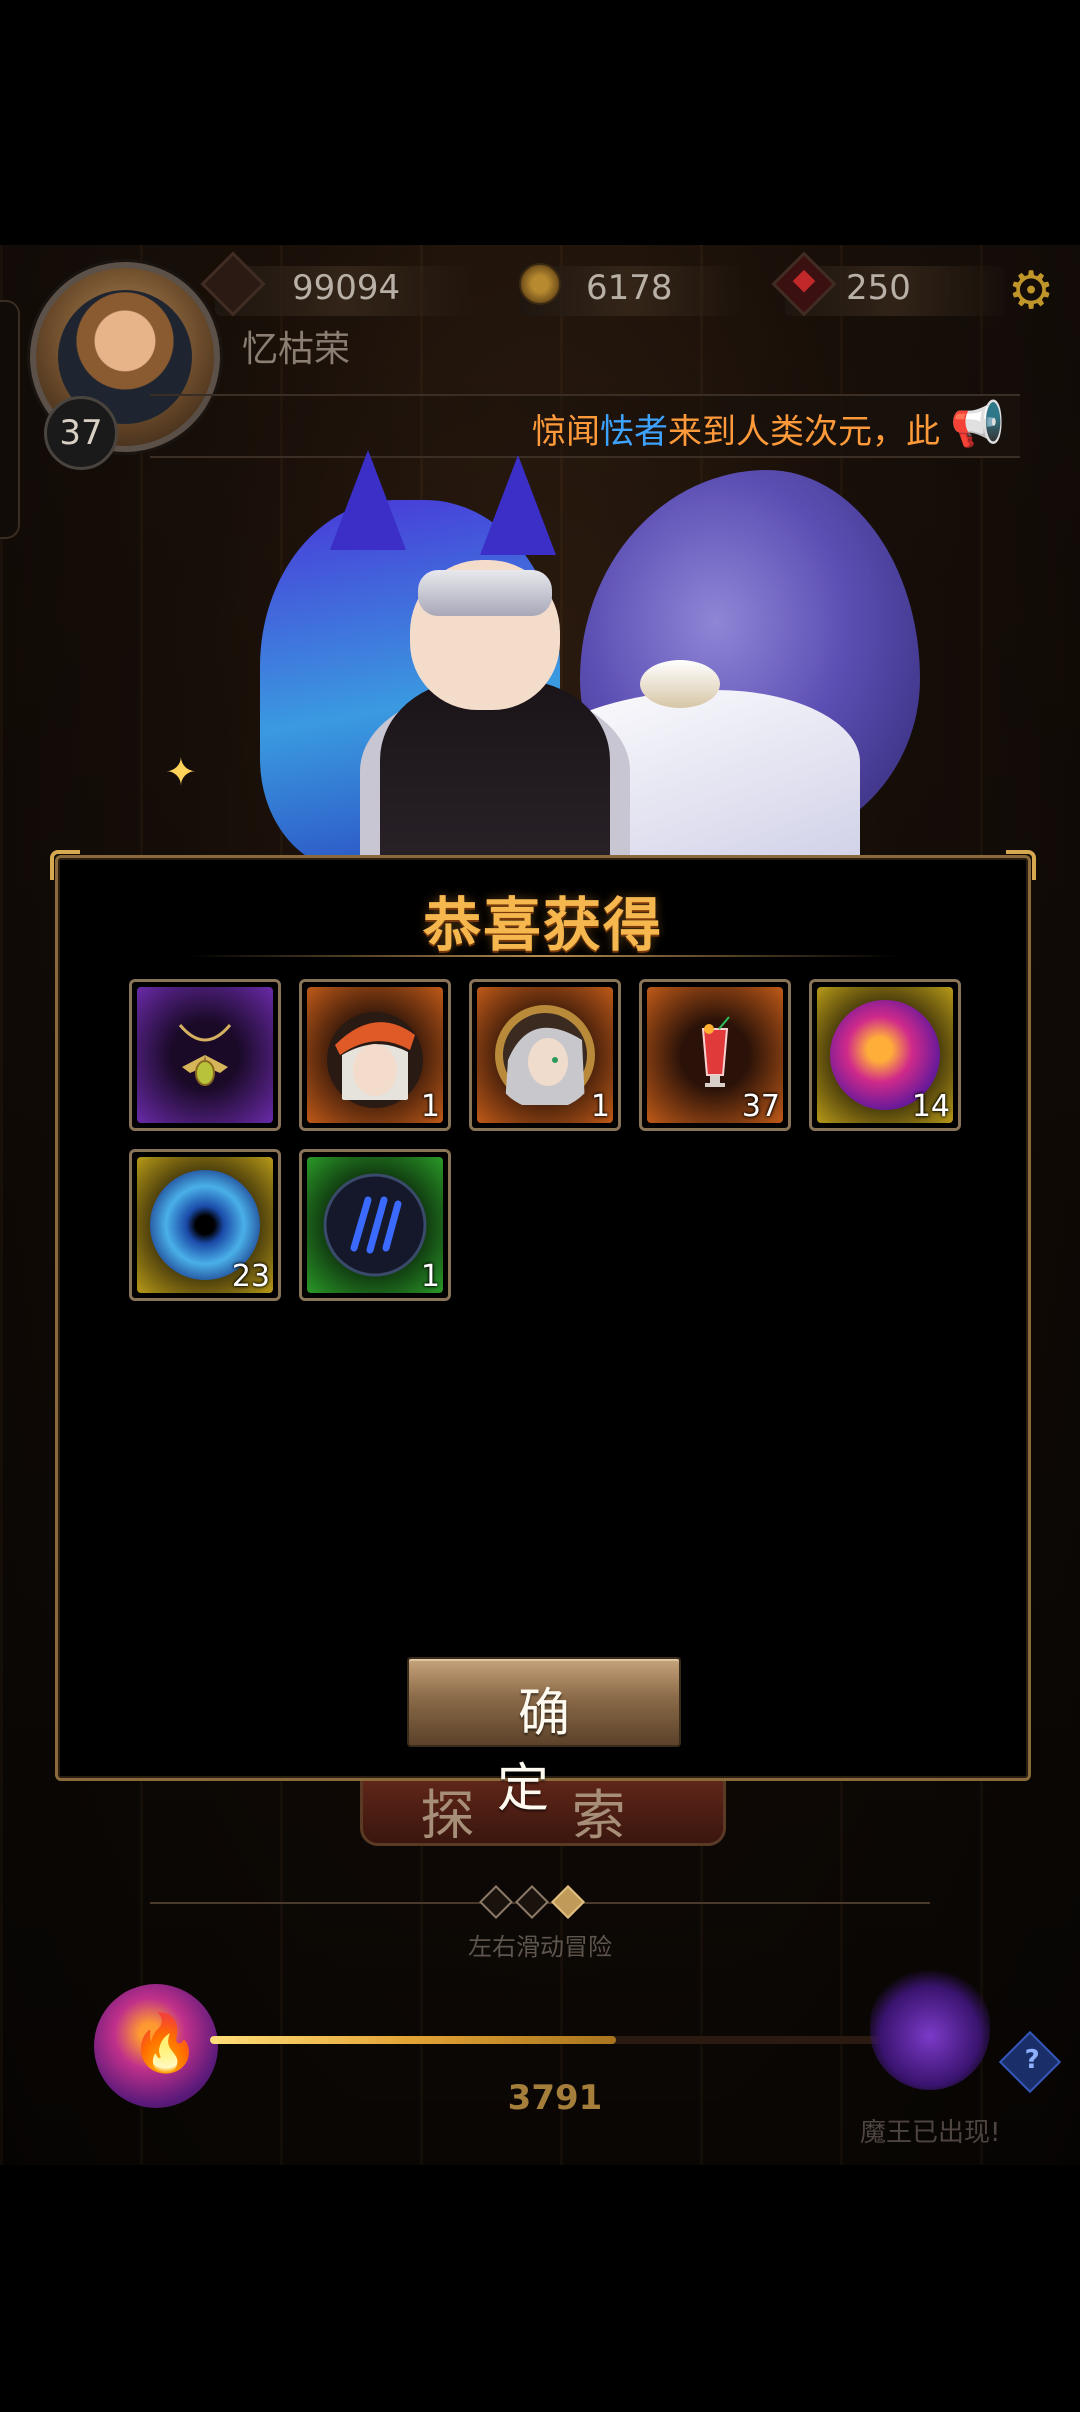  What do you see at coordinates (1031, 291) in the screenshot?
I see `gear-icon: ⚙` at bounding box center [1031, 291].